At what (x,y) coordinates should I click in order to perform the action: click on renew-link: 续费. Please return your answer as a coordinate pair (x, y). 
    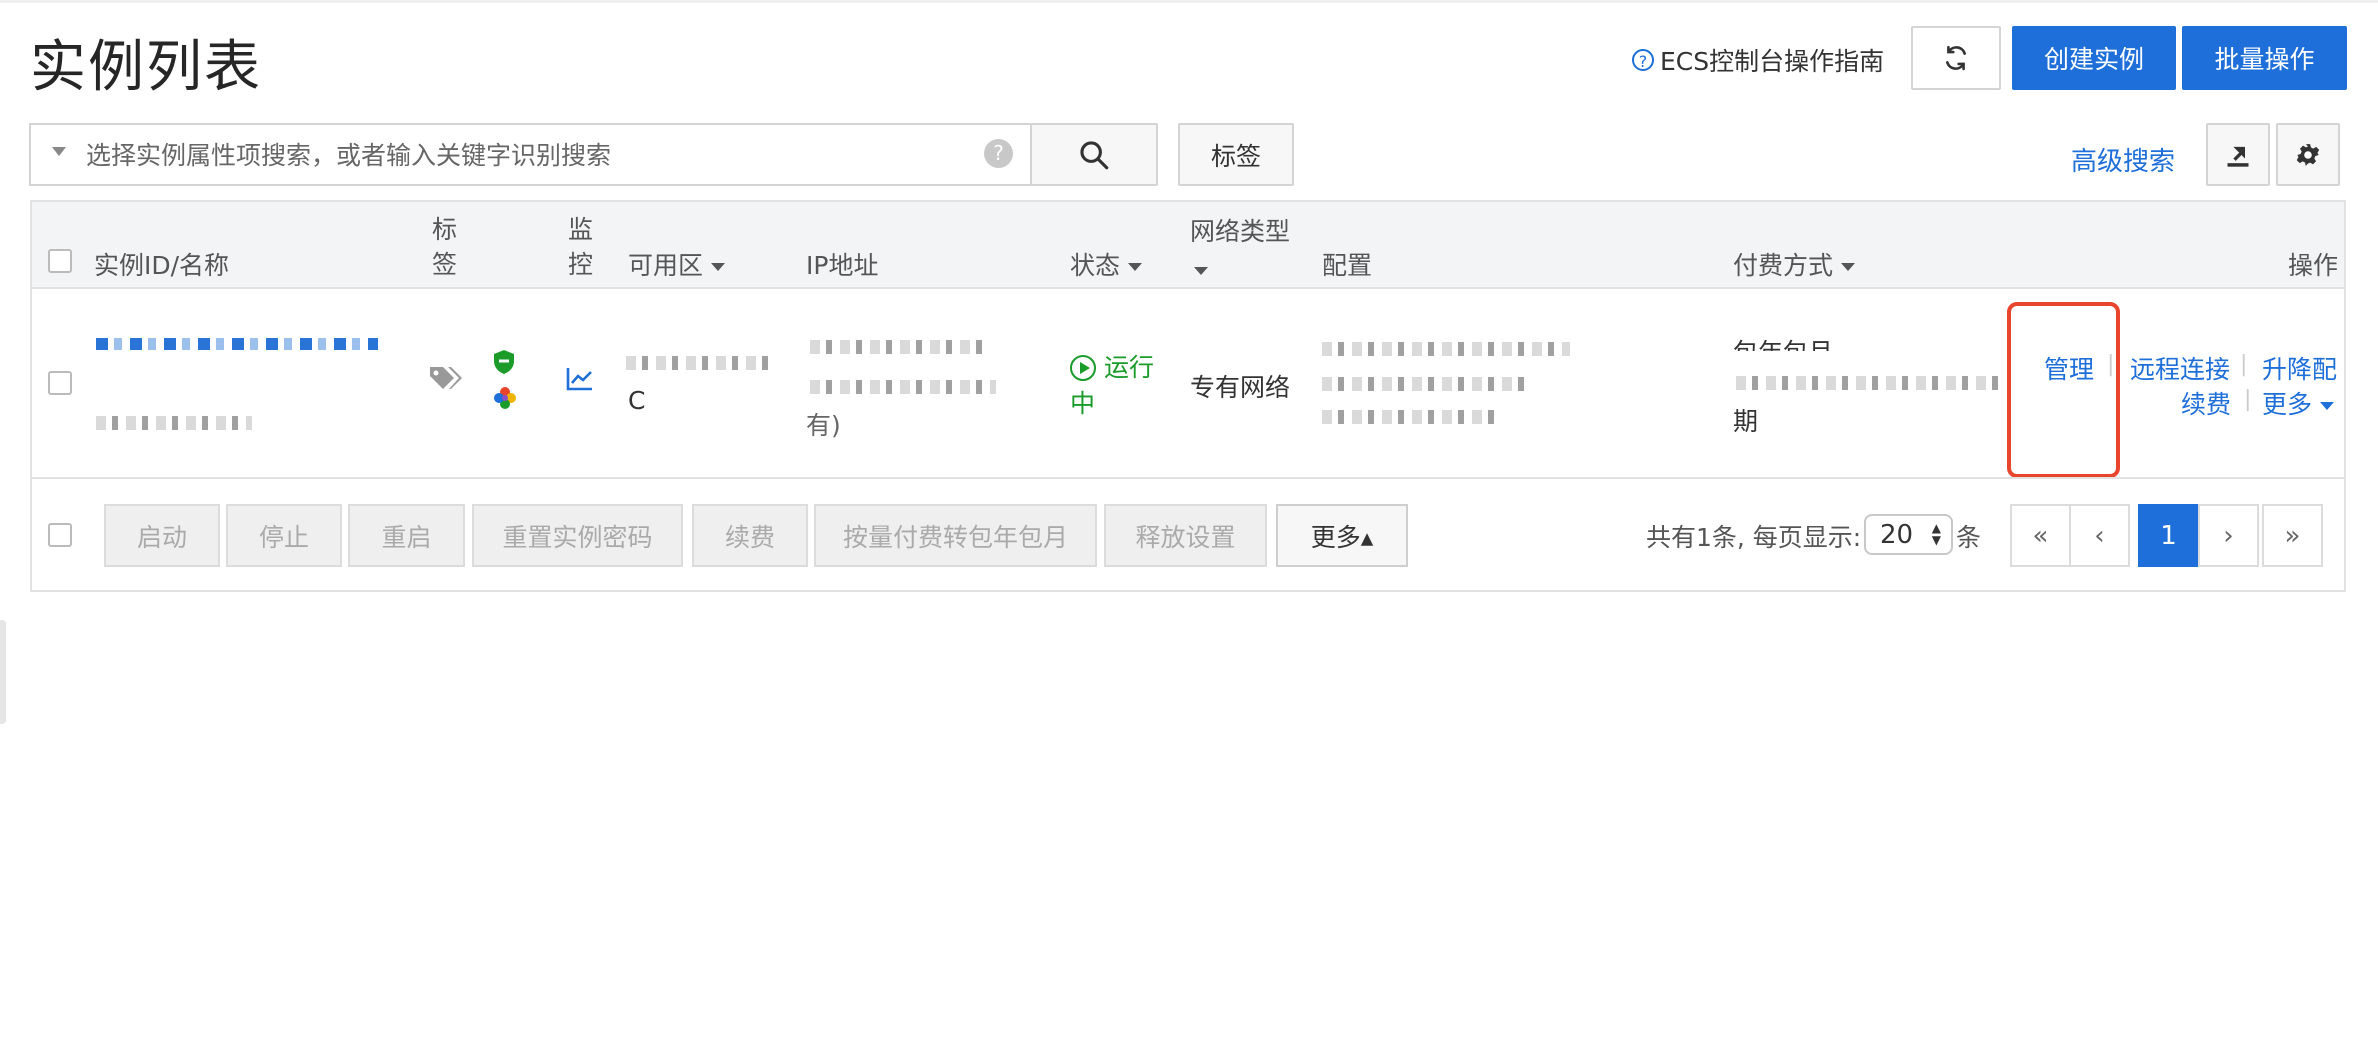
    Looking at the image, I should click on (2206, 403).